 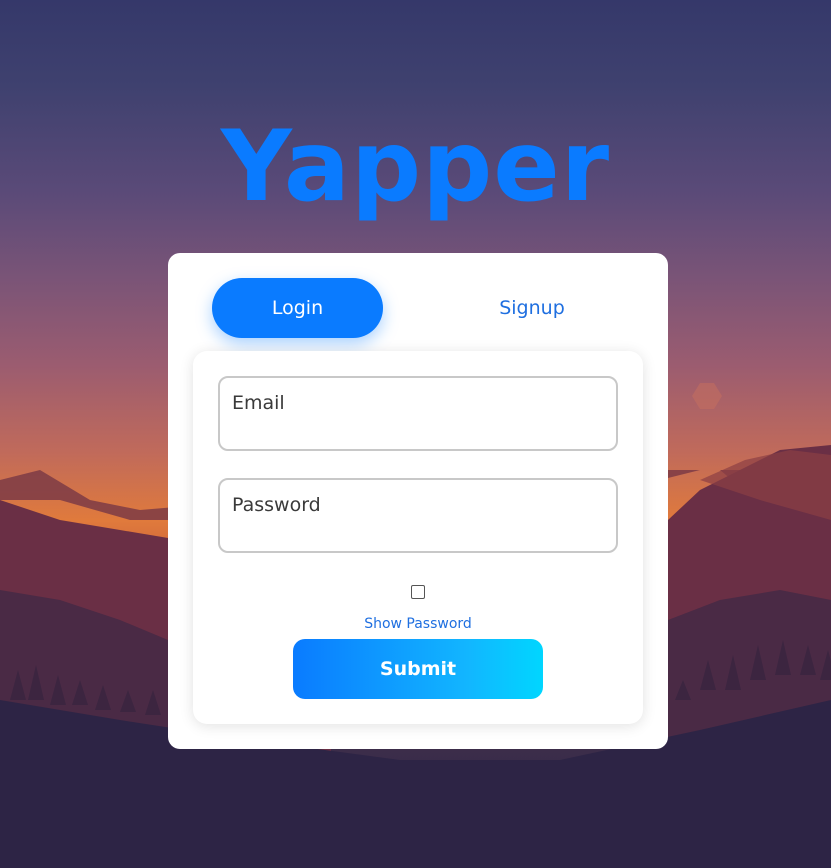 I want to click on password-placeholder: Password, so click(x=276, y=505).